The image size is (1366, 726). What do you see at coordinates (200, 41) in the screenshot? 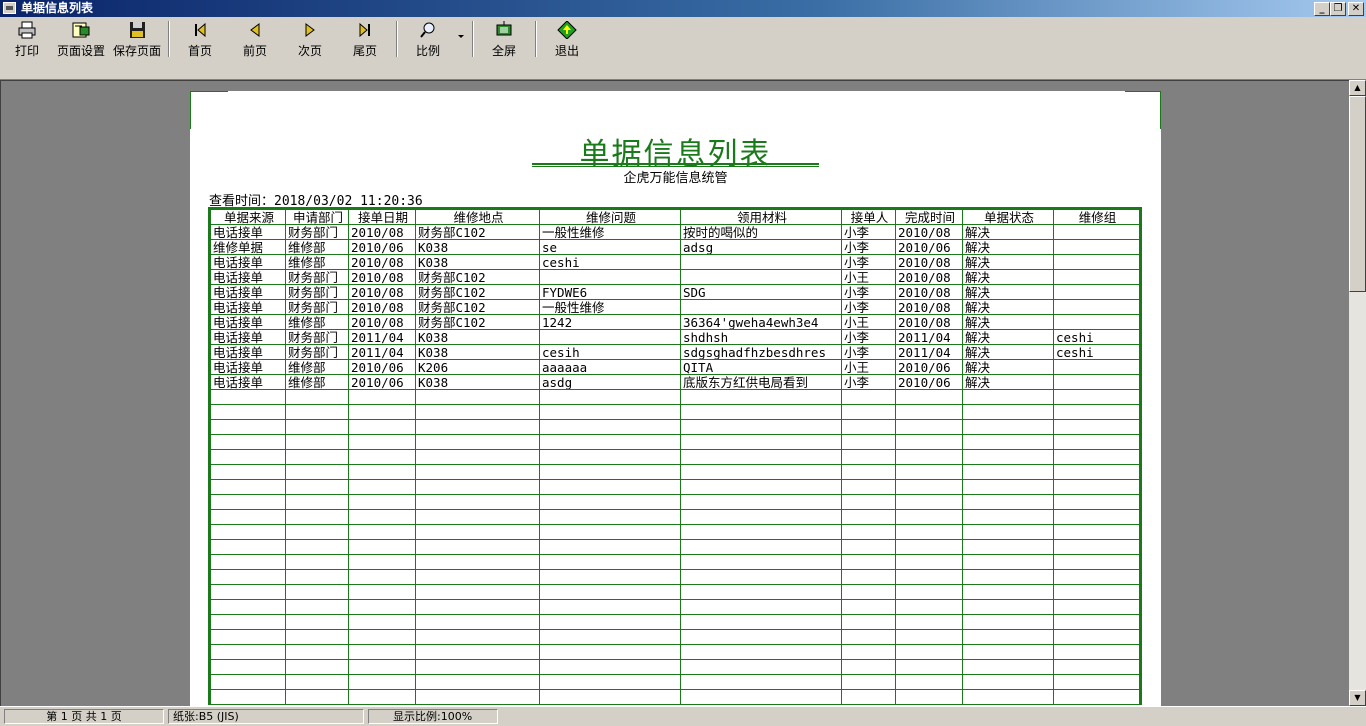
I see `first-page-button: 首页` at bounding box center [200, 41].